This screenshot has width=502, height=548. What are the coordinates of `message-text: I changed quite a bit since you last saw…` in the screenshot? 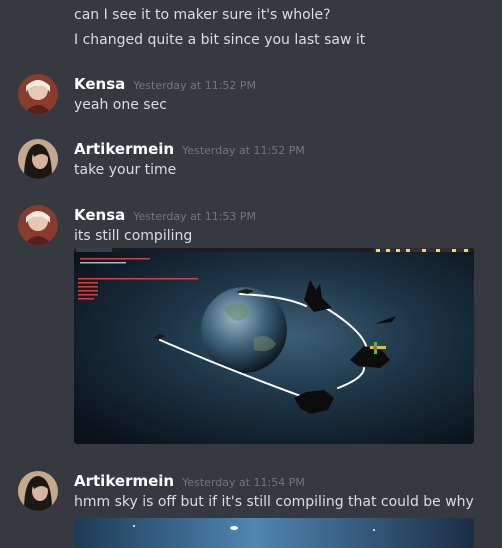 It's located at (220, 40).